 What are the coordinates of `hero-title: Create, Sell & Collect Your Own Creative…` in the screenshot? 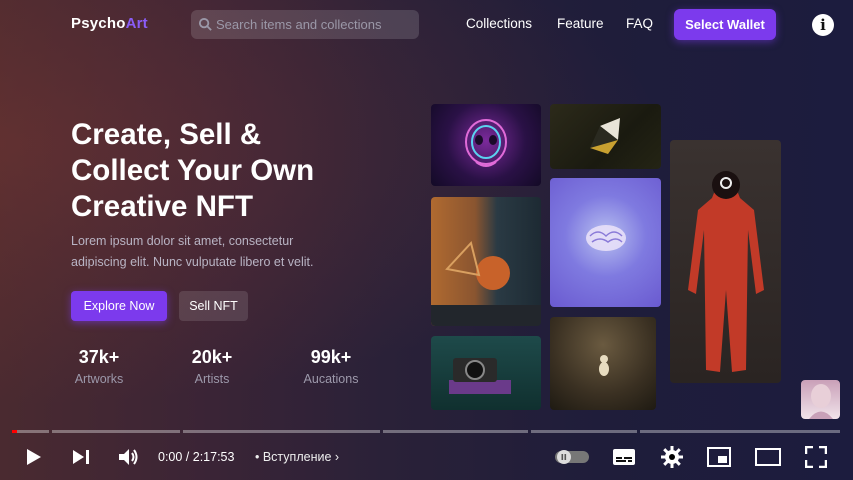 It's located at (193, 170).